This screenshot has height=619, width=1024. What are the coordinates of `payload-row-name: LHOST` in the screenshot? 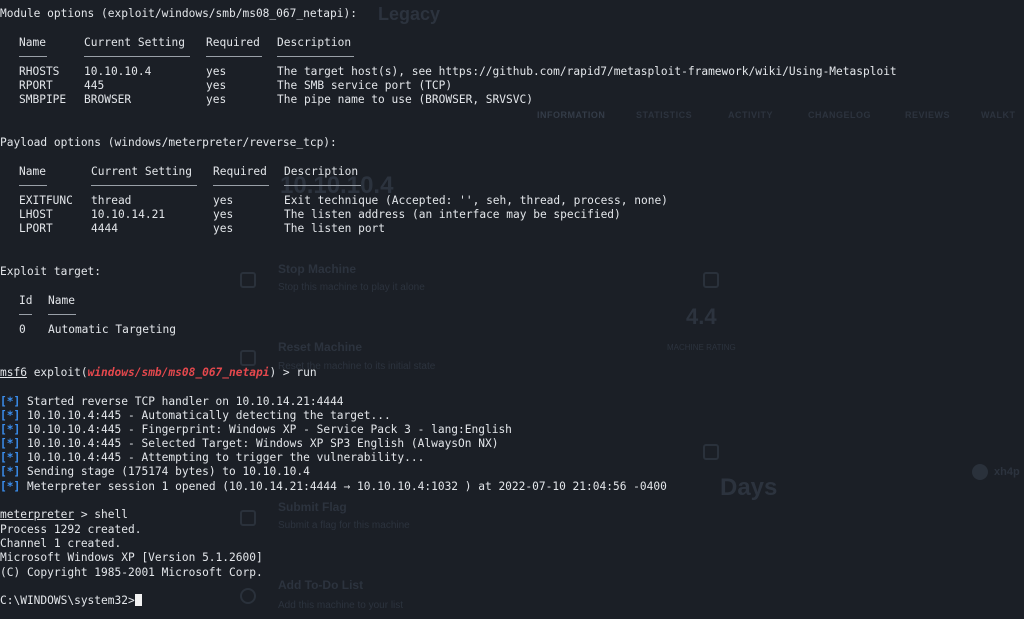 It's located at (36, 214).